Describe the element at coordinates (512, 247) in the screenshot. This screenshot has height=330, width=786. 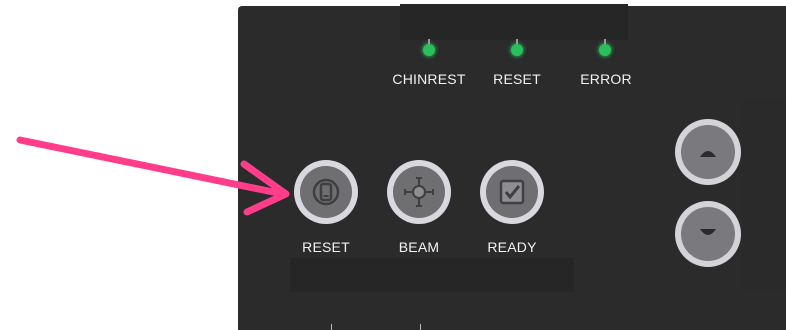
I see `ready-button-label: READY` at that location.